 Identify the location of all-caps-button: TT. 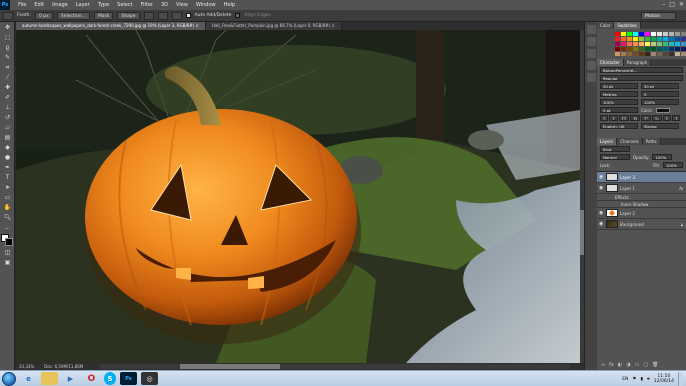
(624, 118).